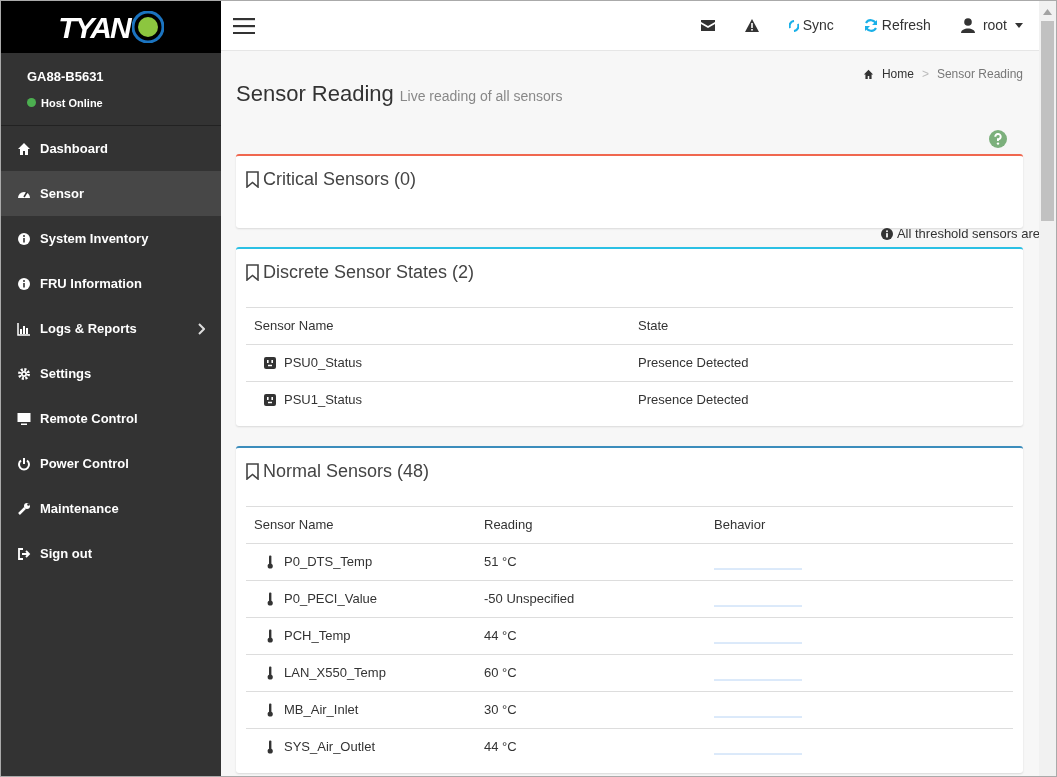 The width and height of the screenshot is (1057, 777). What do you see at coordinates (998, 139) in the screenshot?
I see `help-icon` at bounding box center [998, 139].